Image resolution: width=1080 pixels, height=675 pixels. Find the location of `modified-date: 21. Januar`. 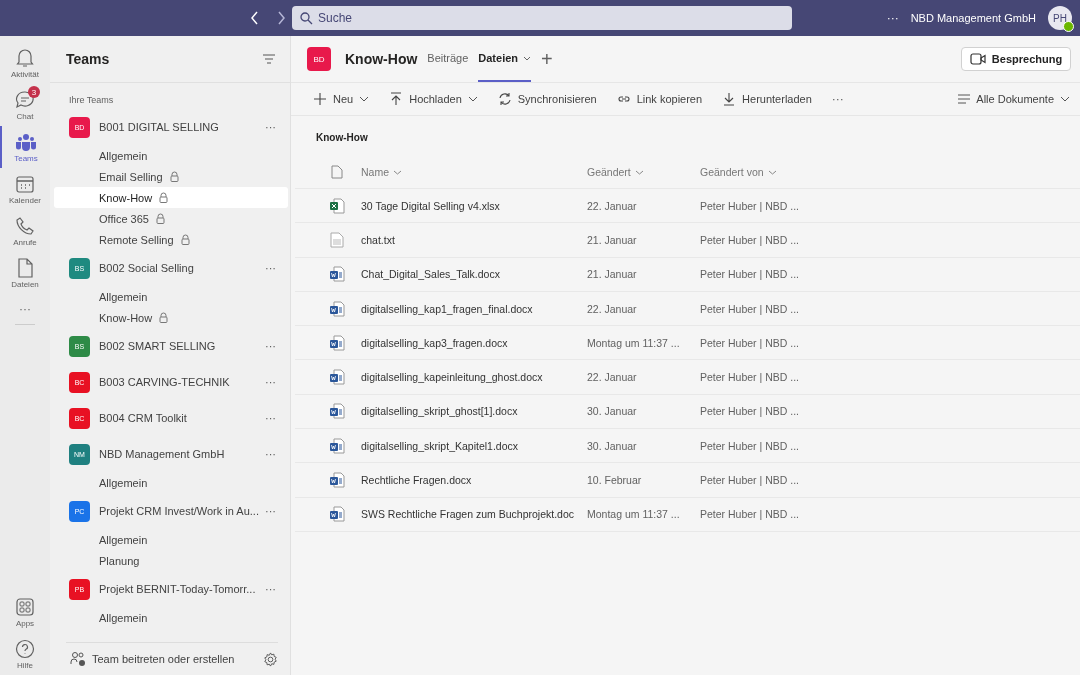

modified-date: 21. Januar is located at coordinates (612, 274).